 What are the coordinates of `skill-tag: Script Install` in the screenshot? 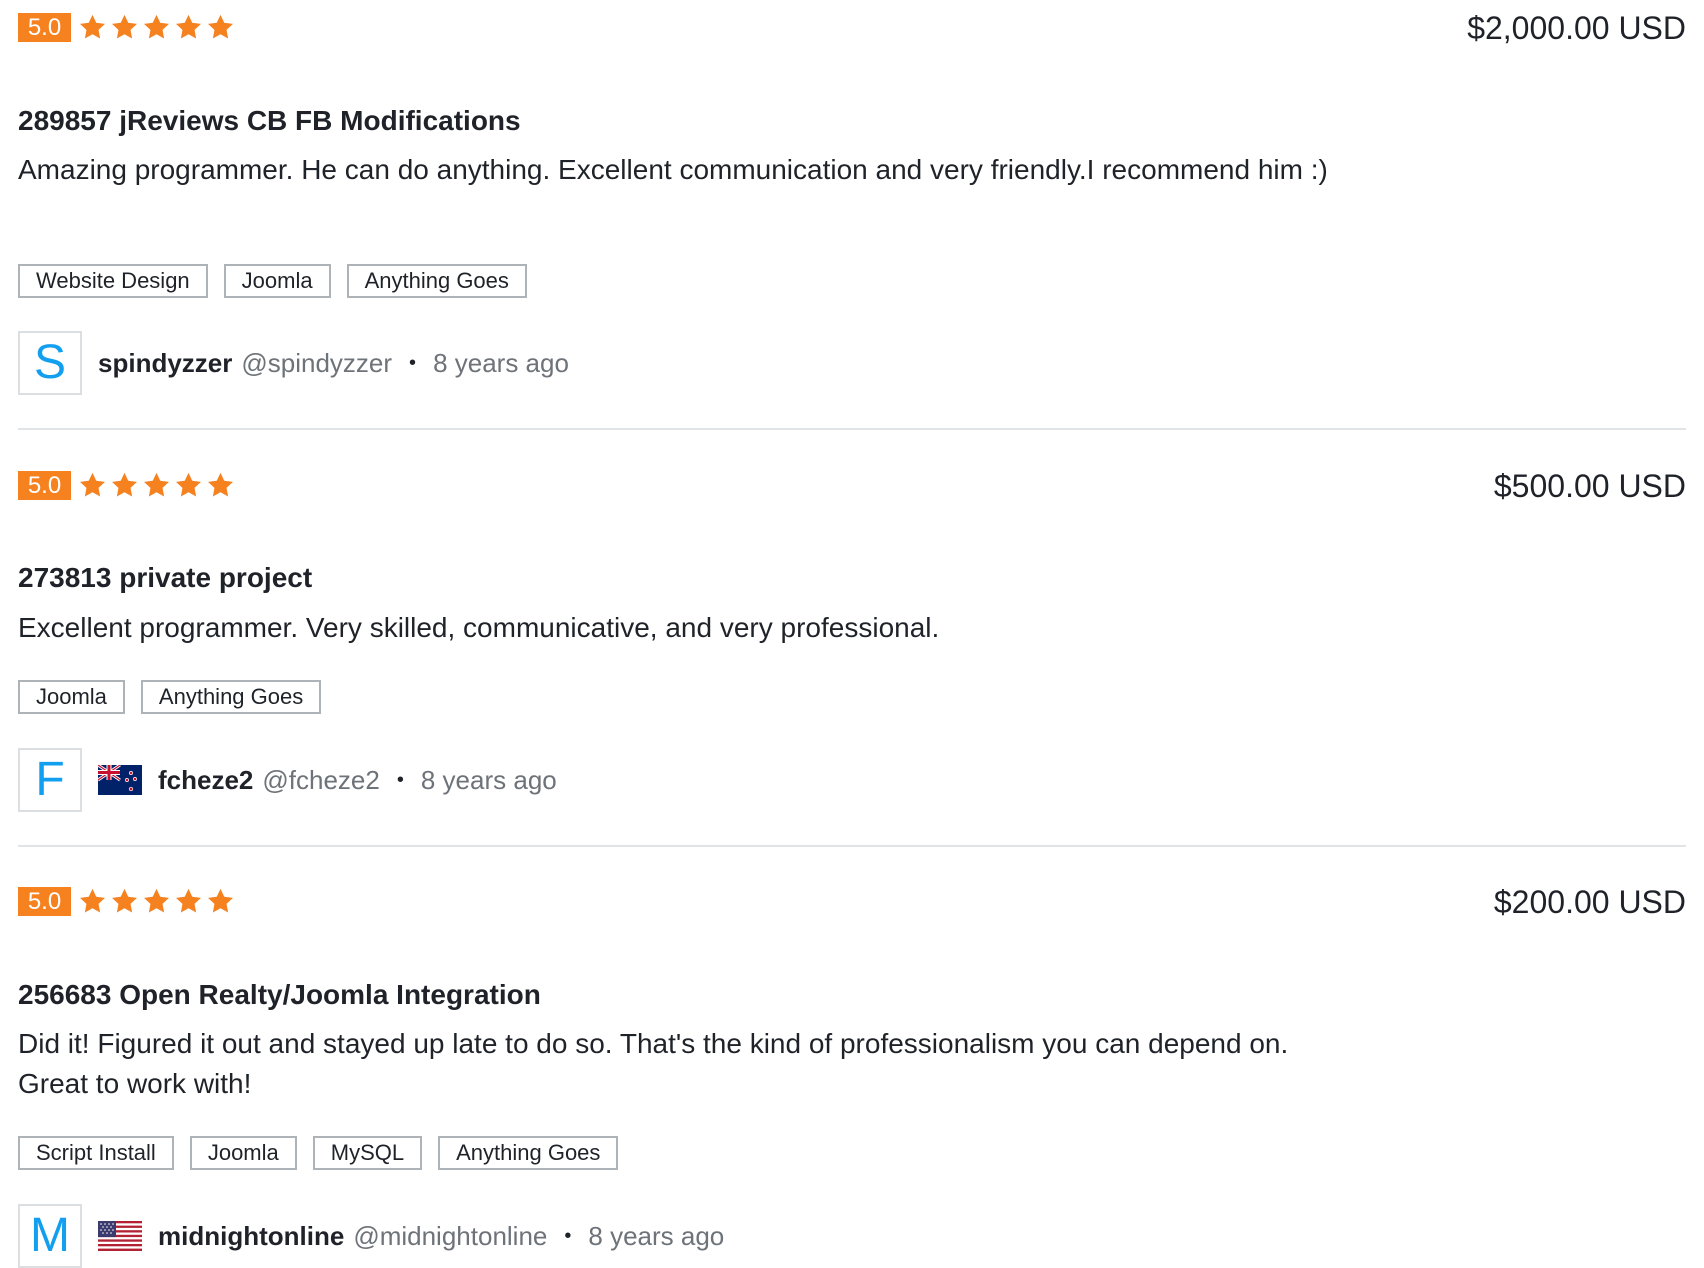 It's located at (96, 1153).